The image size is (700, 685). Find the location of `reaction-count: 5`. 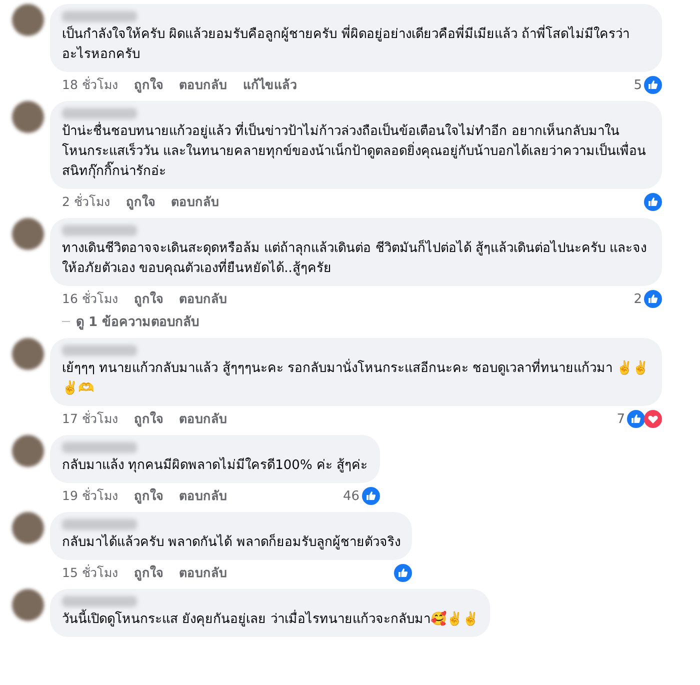

reaction-count: 5 is located at coordinates (638, 85).